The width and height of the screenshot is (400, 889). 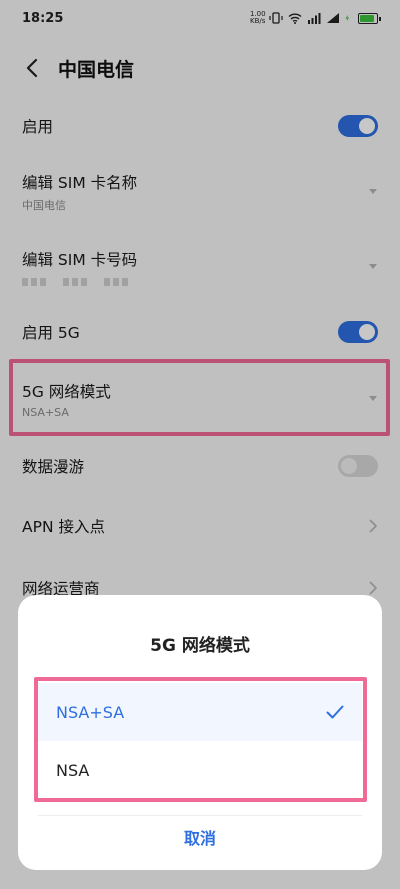 What do you see at coordinates (335, 712) in the screenshot?
I see `check-icon` at bounding box center [335, 712].